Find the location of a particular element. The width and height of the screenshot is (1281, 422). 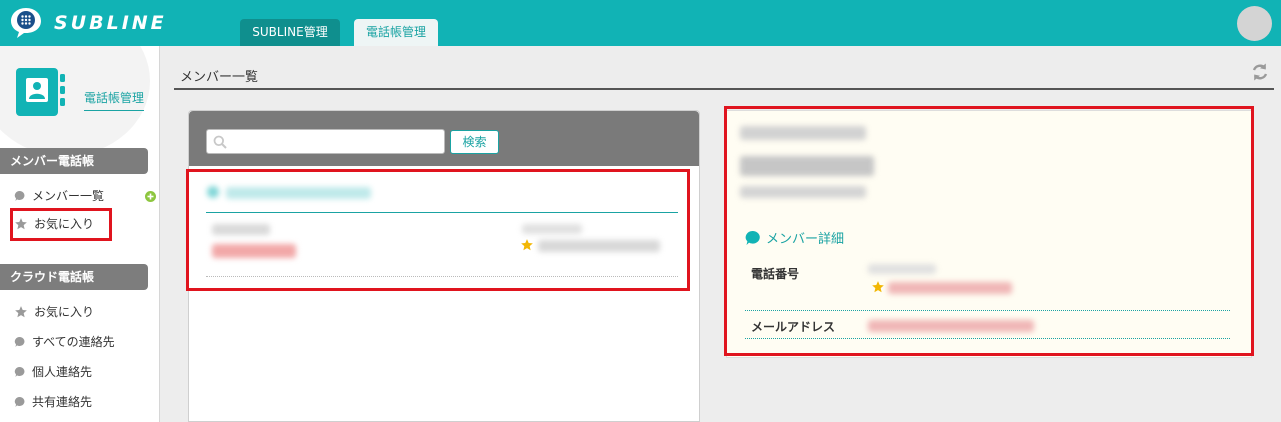

sidebar-item-label: メンバー一覧 is located at coordinates (68, 196).